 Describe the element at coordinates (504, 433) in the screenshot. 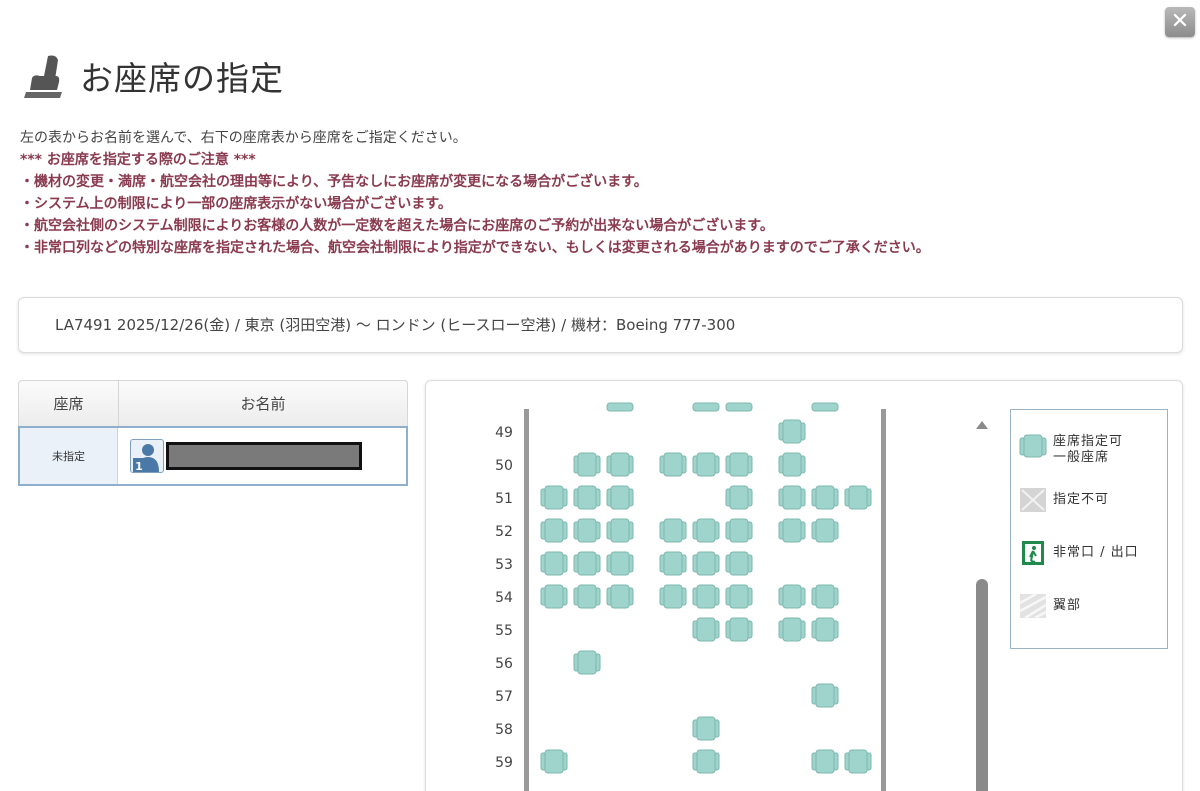

I see `row-number-label: 49` at that location.